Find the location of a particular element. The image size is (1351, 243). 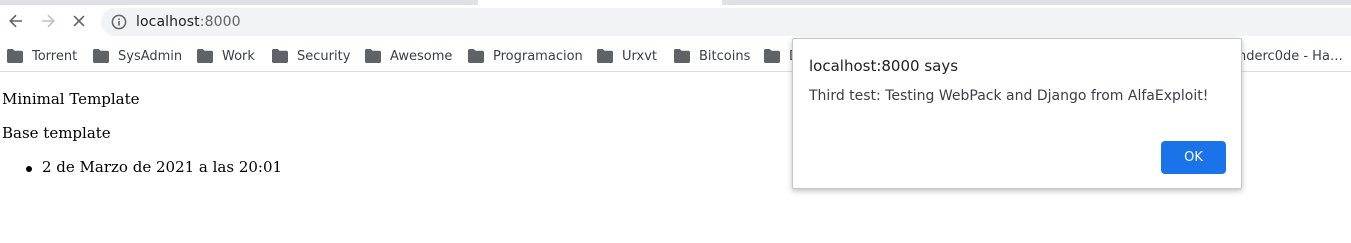

stop-loading-button is located at coordinates (79, 21).